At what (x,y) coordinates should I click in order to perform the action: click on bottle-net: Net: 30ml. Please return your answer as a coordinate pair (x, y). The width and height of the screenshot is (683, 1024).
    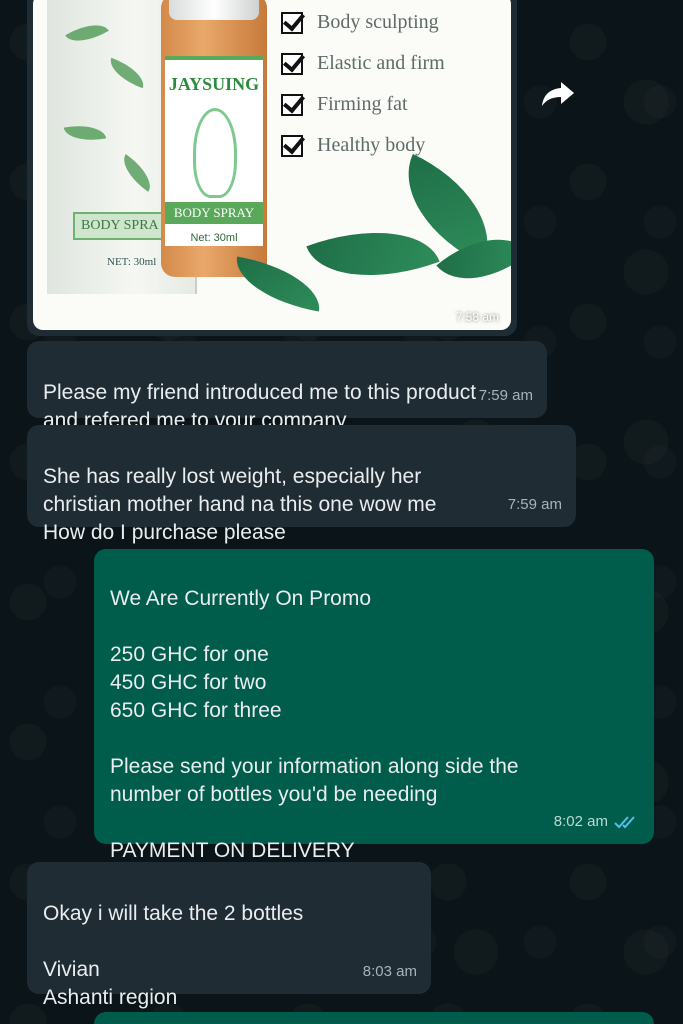
    Looking at the image, I should click on (214, 238).